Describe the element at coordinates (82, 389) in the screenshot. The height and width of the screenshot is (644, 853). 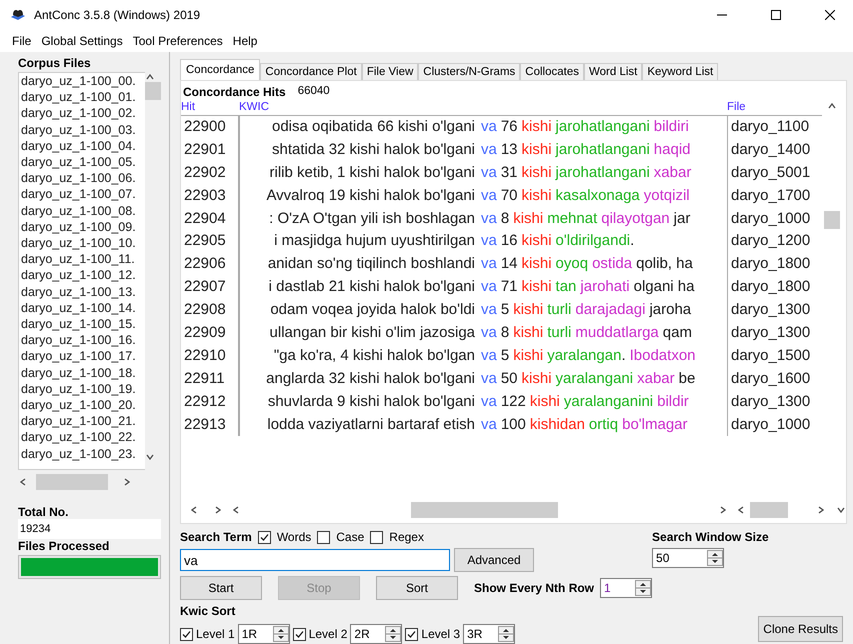
I see `file-item: daryo_uz_1-100_19.` at that location.